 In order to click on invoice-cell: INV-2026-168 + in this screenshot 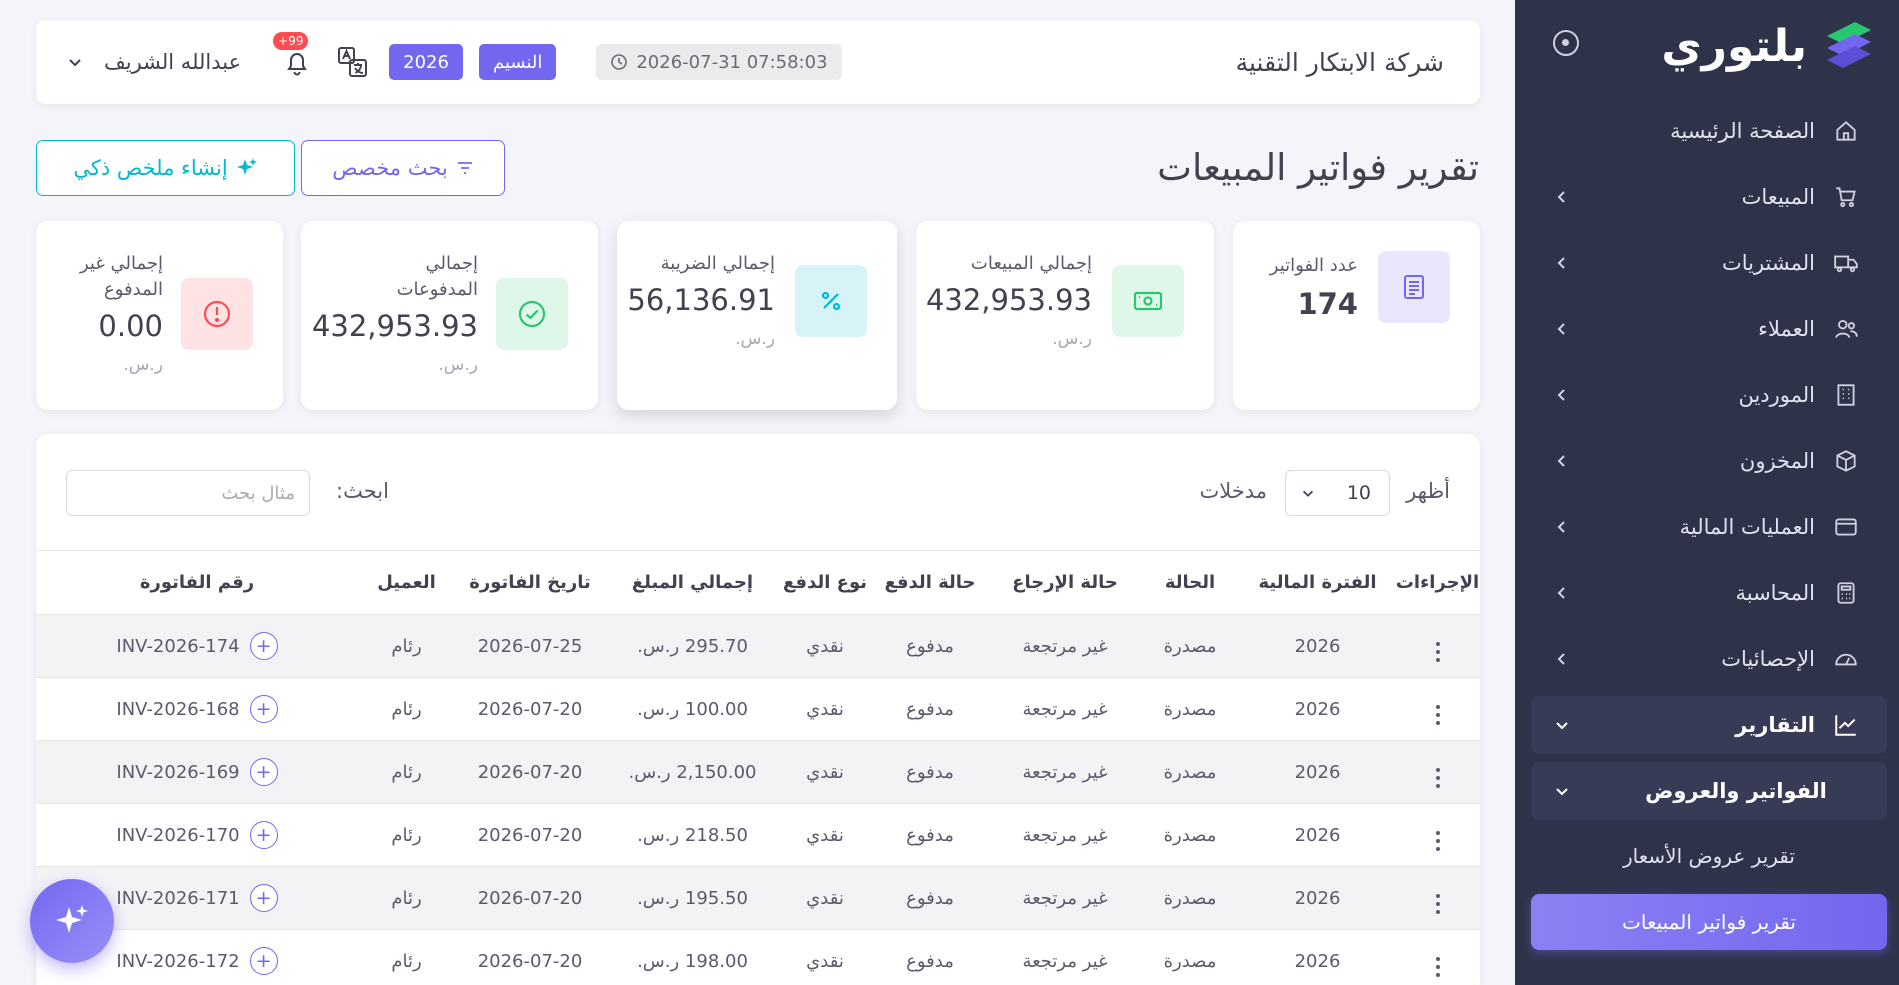, I will do `click(197, 709)`.